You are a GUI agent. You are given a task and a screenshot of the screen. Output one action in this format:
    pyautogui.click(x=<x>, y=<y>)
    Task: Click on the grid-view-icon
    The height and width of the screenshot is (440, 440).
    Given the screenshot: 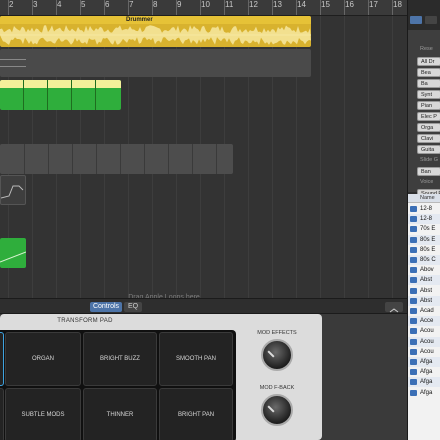 What is the action you would take?
    pyautogui.click(x=416, y=20)
    